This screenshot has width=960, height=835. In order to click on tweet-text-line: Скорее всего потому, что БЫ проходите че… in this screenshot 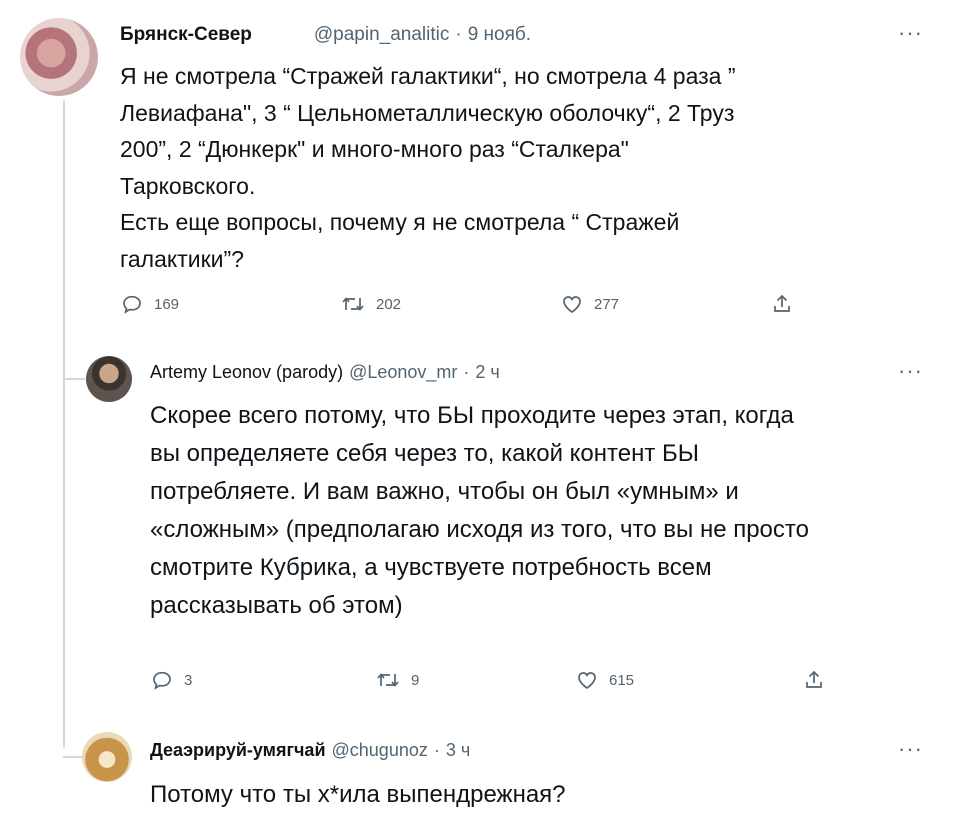, I will do `click(472, 415)`.